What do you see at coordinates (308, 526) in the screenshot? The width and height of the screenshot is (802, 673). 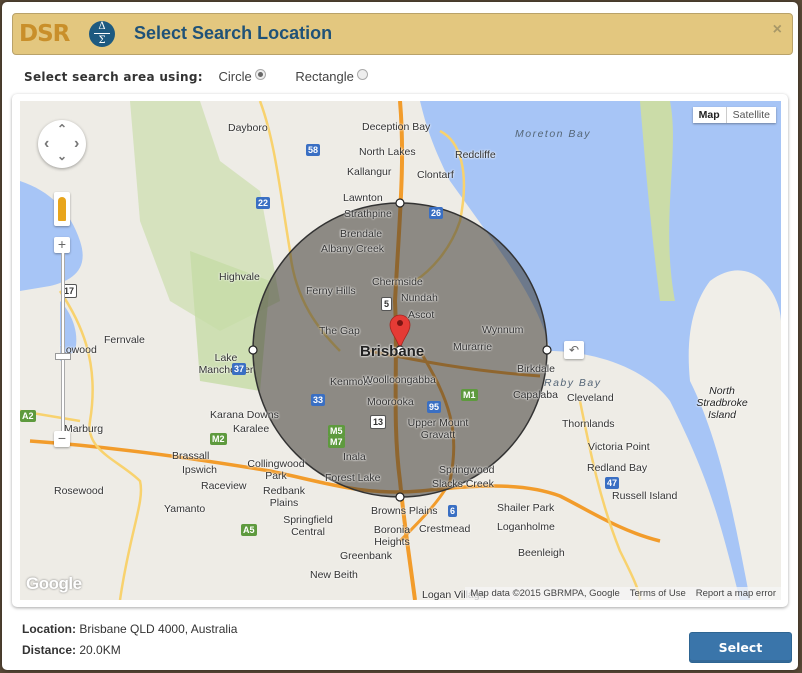 I see `map-label: Springfield Central` at bounding box center [308, 526].